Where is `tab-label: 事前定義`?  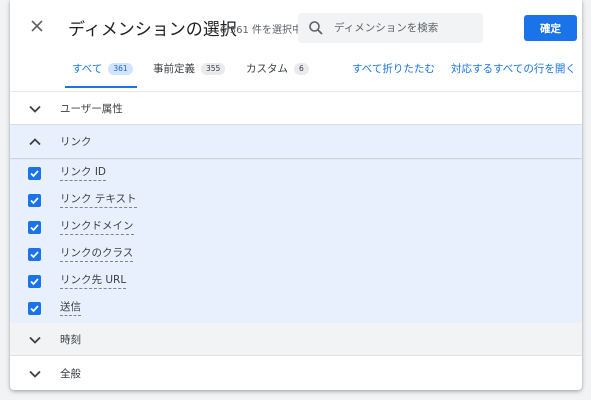
tab-label: 事前定義 is located at coordinates (174, 69).